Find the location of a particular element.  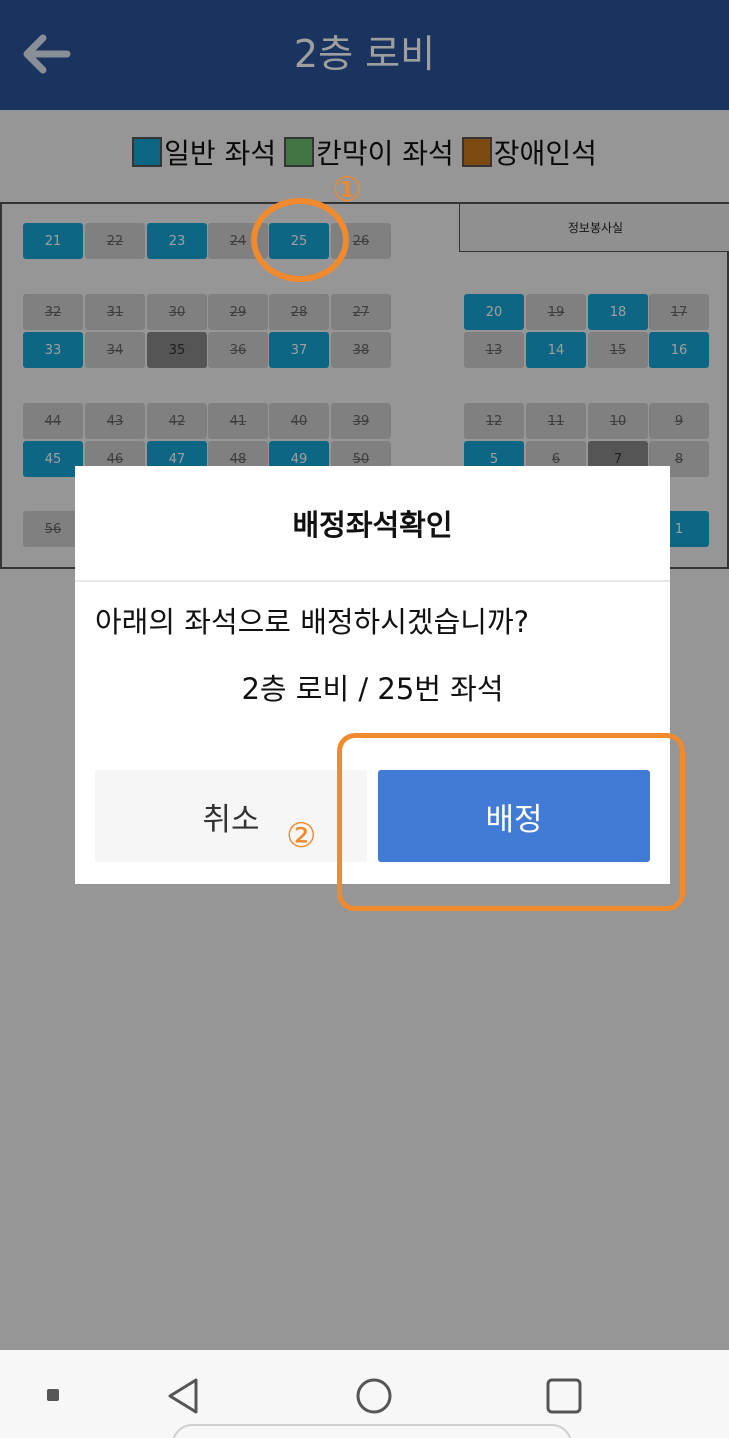

selected-seat-highlight is located at coordinates (300, 240).